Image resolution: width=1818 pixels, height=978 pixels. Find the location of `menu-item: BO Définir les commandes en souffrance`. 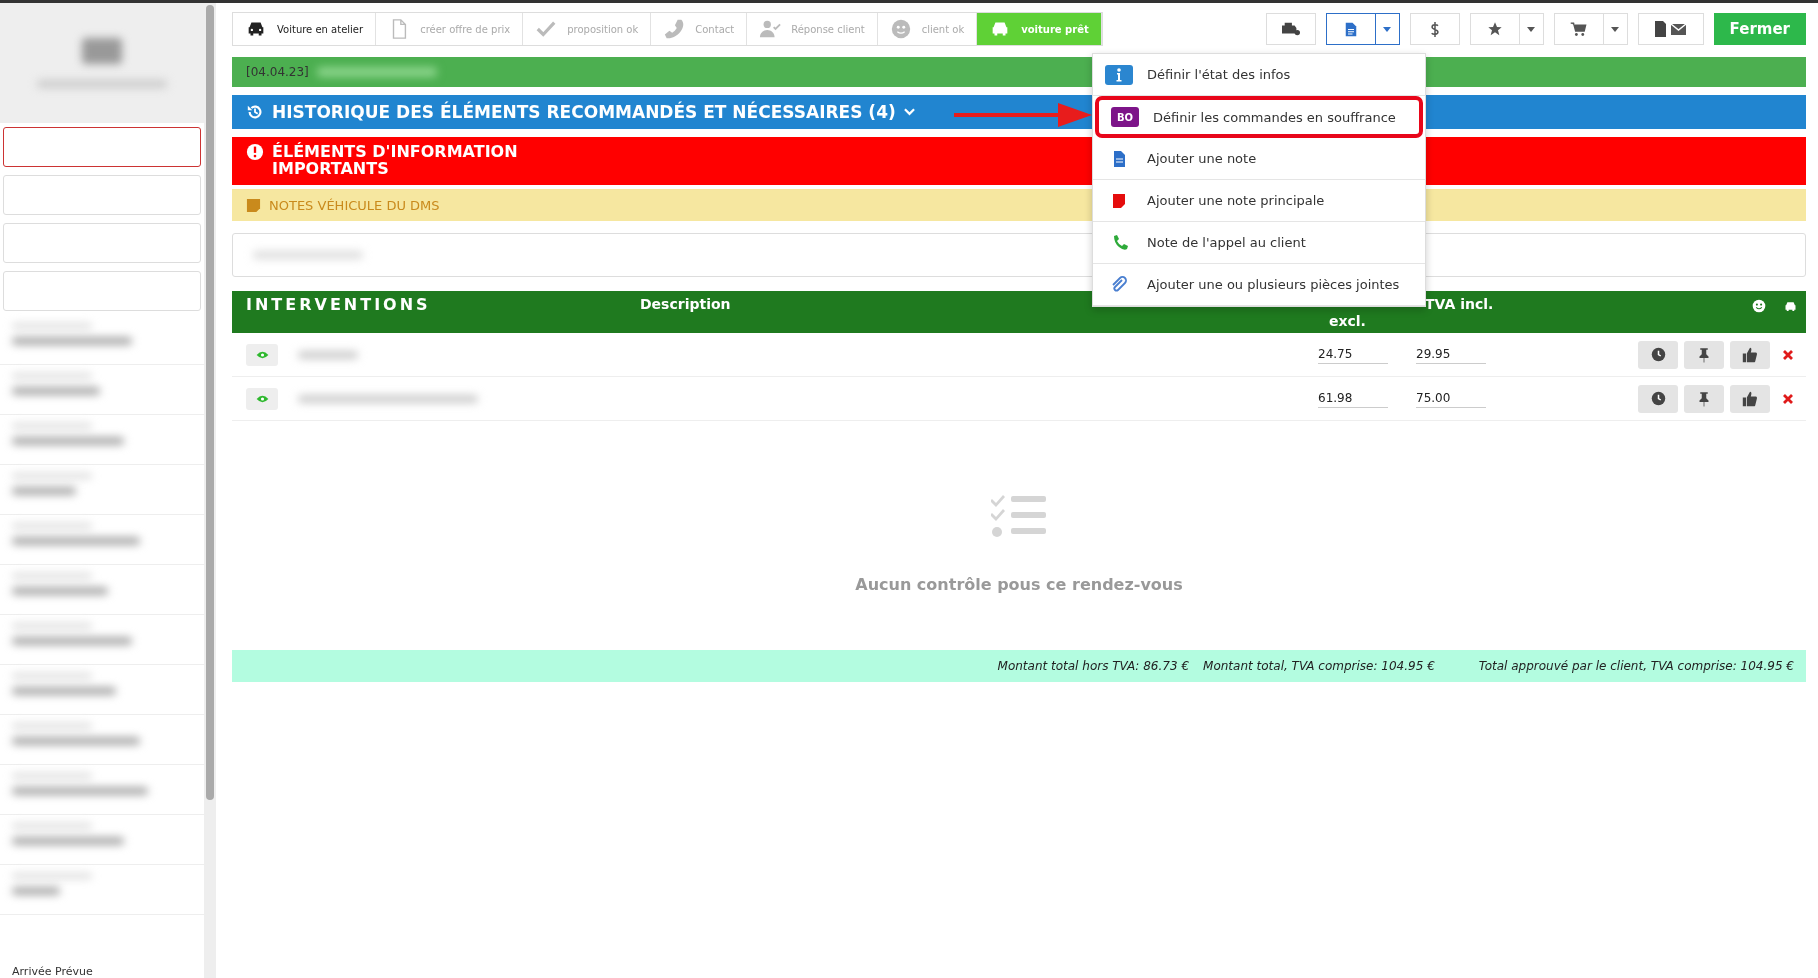

menu-item: BO Définir les commandes en souffrance is located at coordinates (1259, 117).